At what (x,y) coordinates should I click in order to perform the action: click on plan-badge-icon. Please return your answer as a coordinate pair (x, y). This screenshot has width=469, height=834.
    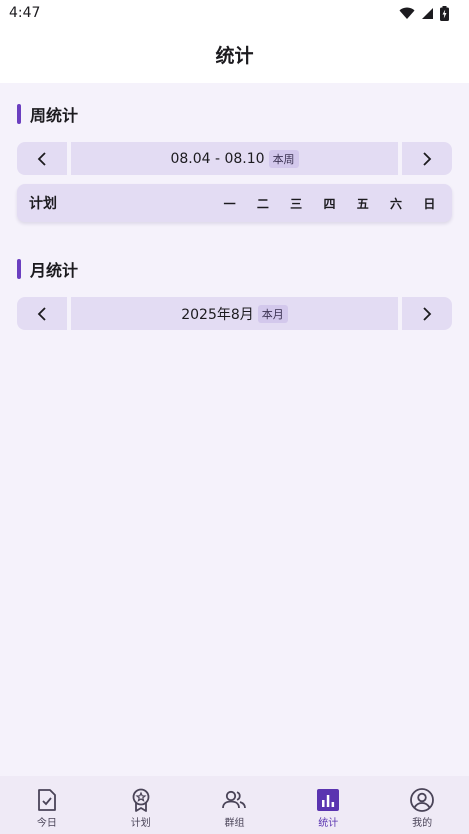
    Looking at the image, I should click on (141, 800).